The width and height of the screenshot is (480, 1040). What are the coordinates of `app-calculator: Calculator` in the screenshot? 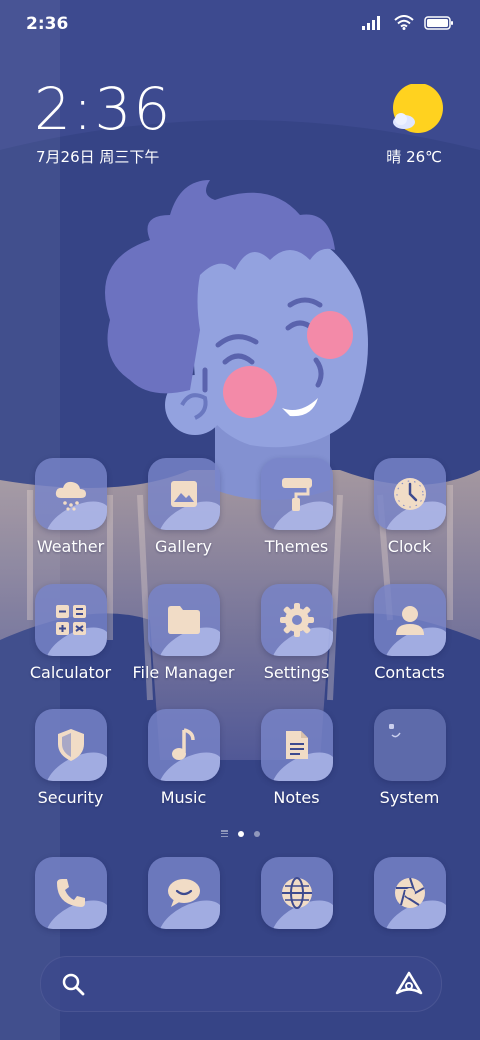 It's located at (70, 633).